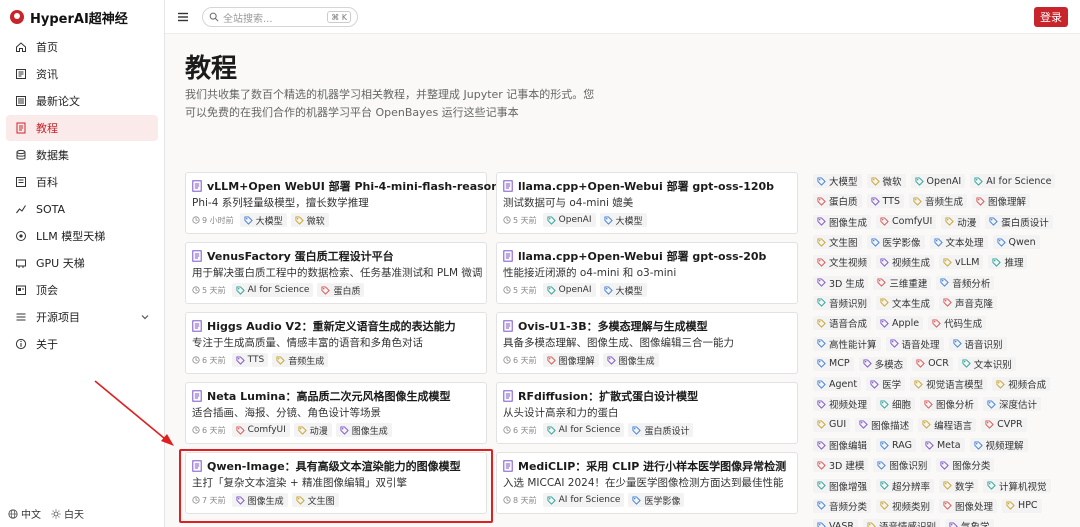 The image size is (1080, 527). I want to click on sidebar-item-2: 最新论文, so click(82, 101).